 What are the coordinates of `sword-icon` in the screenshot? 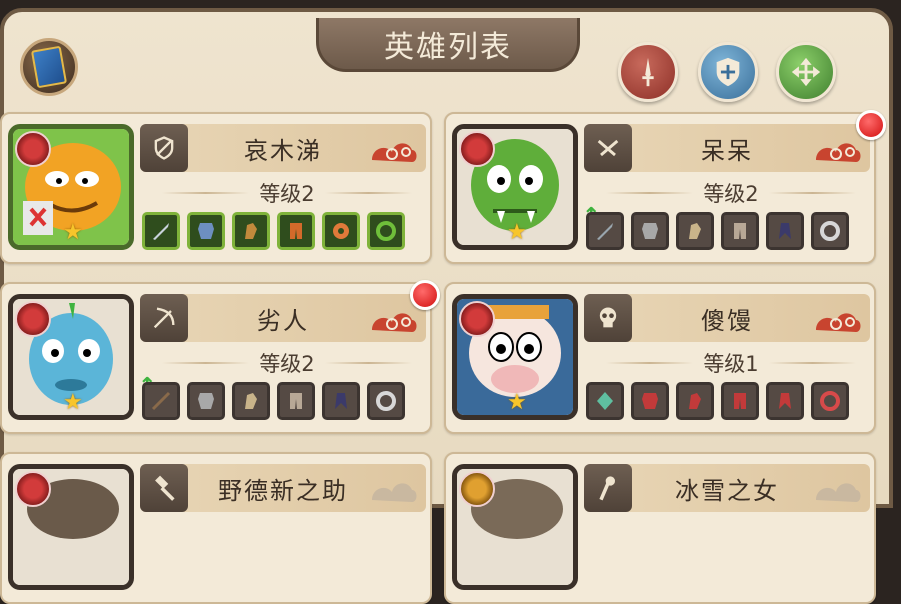 It's located at (648, 72).